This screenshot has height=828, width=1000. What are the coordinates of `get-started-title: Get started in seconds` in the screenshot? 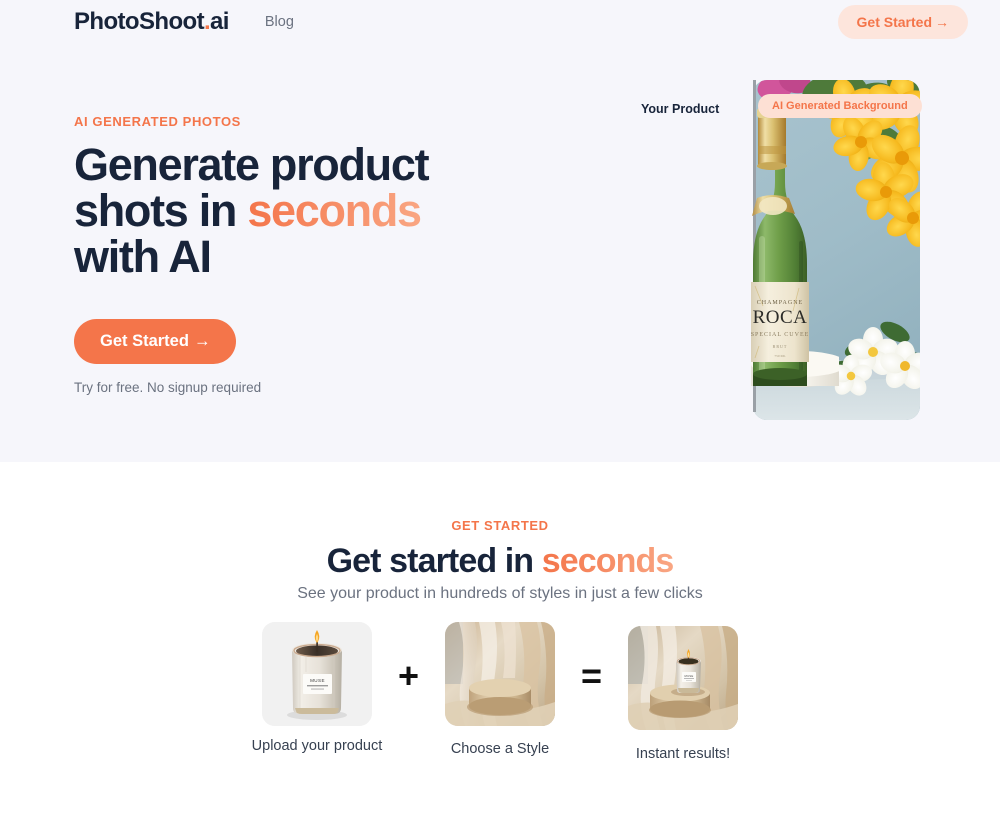 It's located at (500, 561).